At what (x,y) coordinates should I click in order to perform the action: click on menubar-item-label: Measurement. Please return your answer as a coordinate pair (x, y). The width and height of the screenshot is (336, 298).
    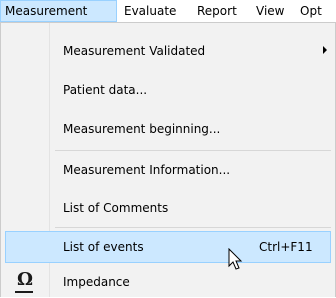
    Looking at the image, I should click on (46, 11).